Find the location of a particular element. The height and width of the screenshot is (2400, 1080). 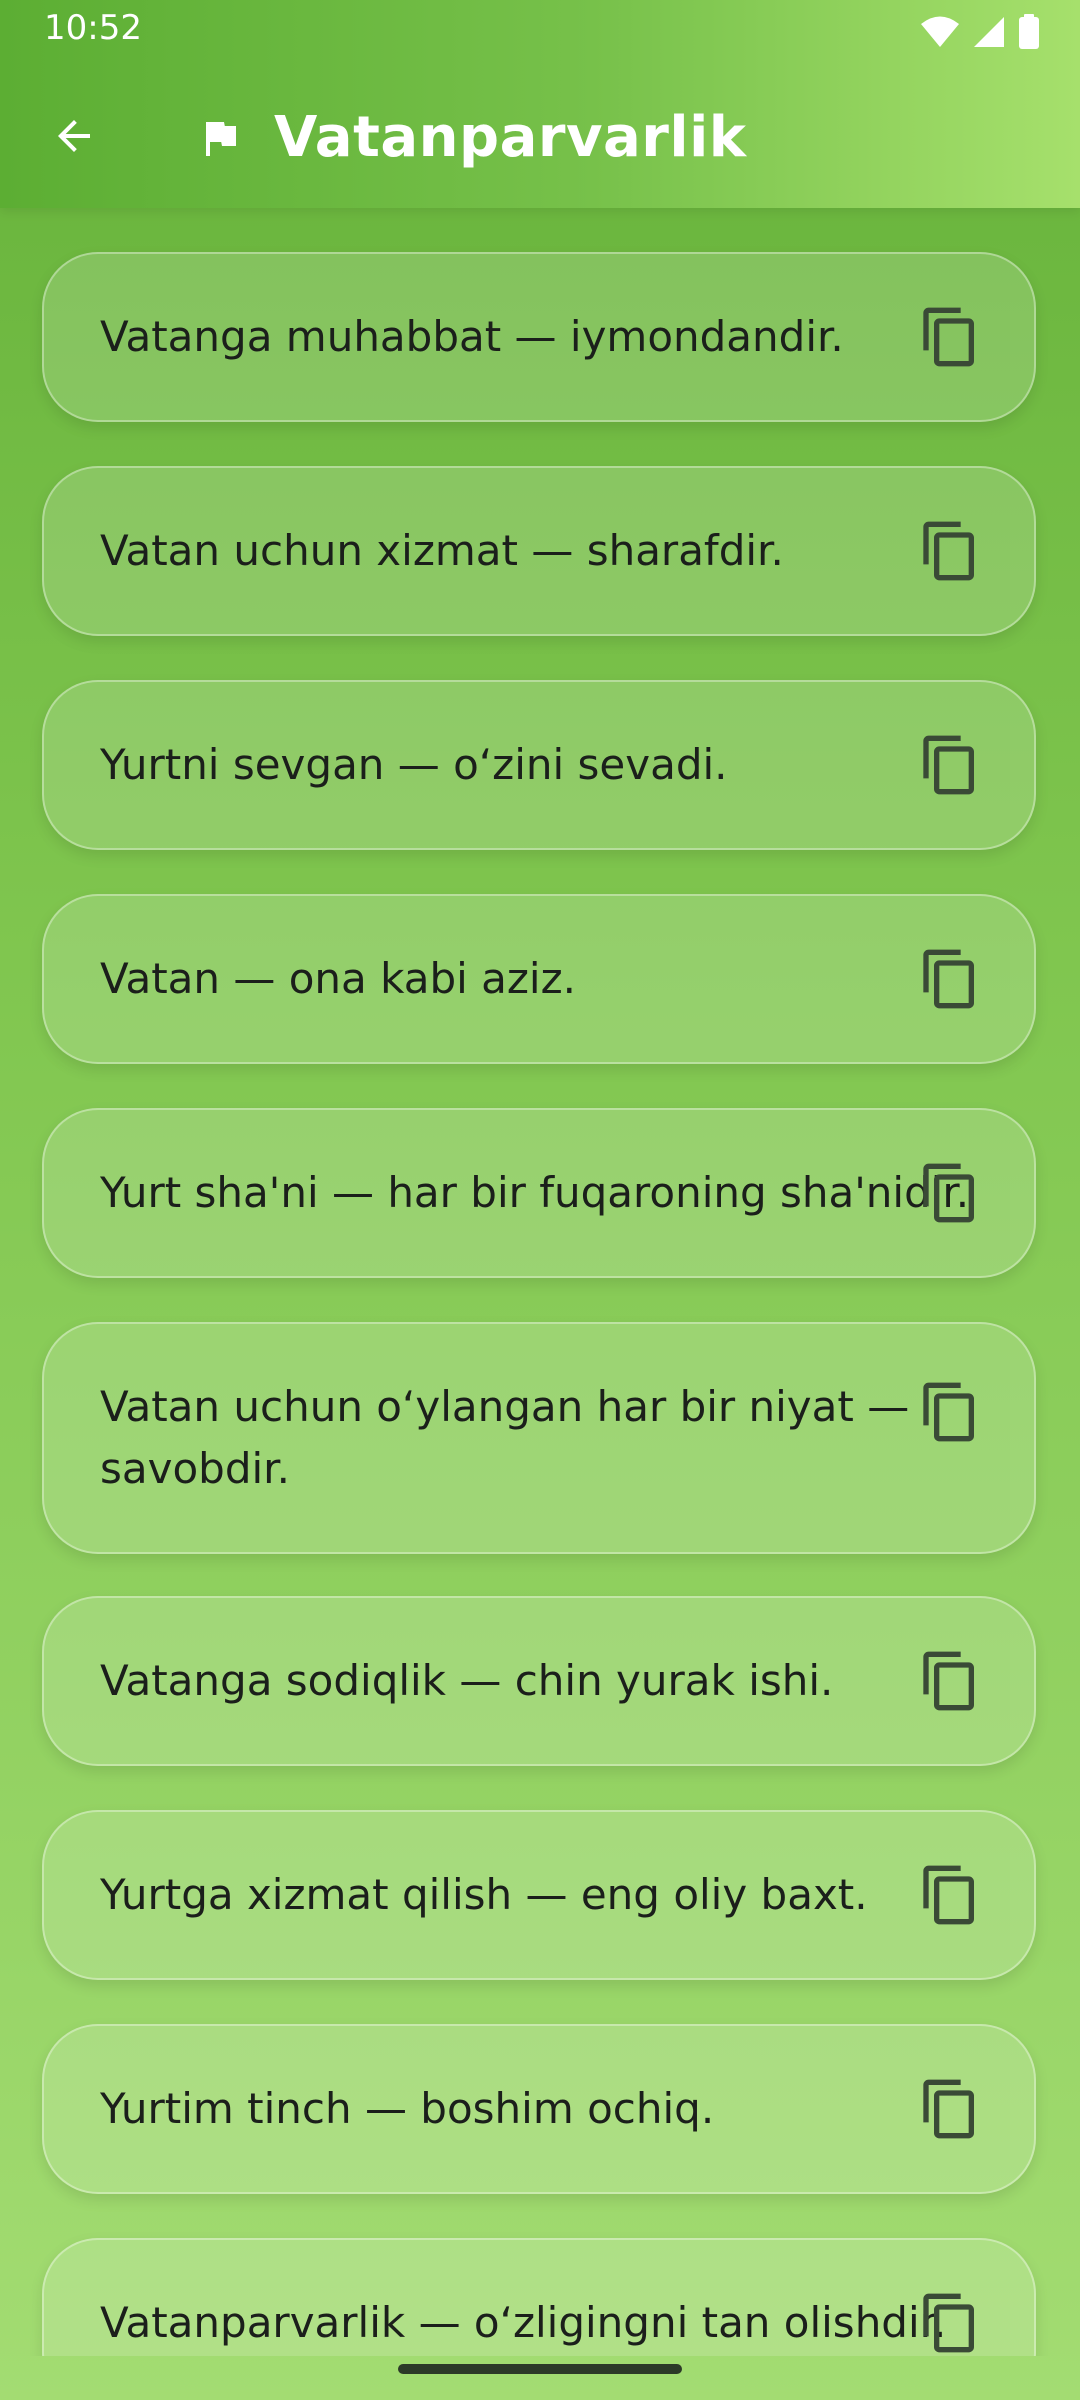

quote-text: Vatan uchun xizmat — sharafdir. is located at coordinates (442, 550).